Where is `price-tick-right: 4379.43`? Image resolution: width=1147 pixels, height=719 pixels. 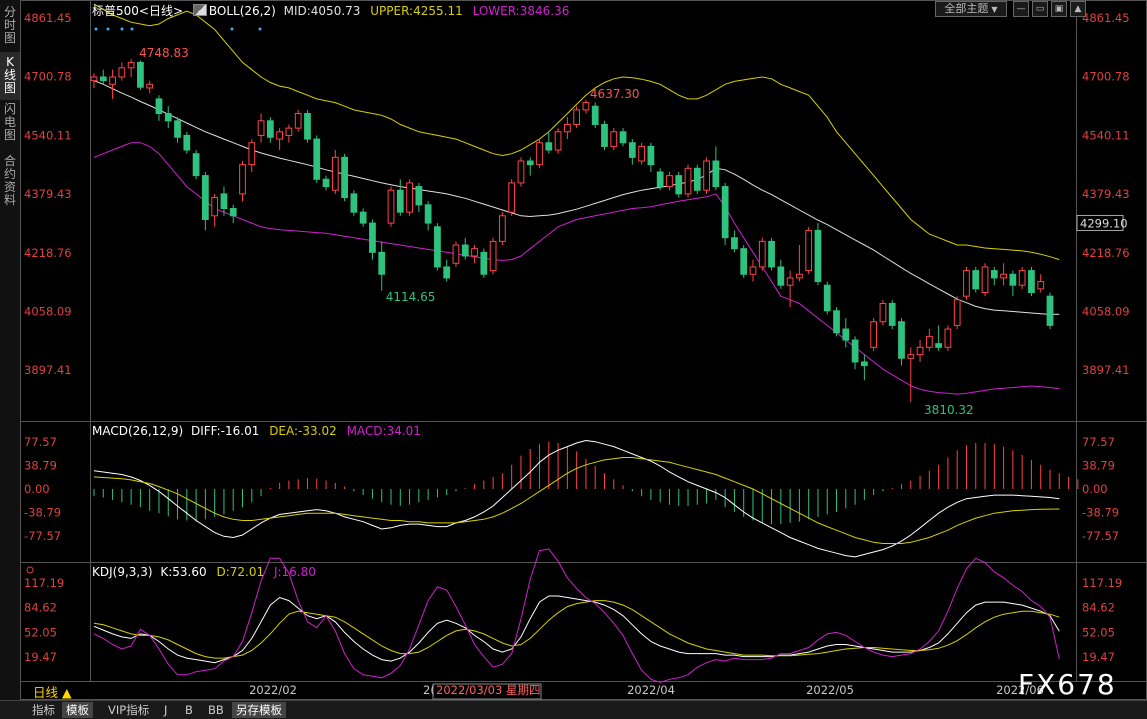 price-tick-right: 4379.43 is located at coordinates (1106, 194).